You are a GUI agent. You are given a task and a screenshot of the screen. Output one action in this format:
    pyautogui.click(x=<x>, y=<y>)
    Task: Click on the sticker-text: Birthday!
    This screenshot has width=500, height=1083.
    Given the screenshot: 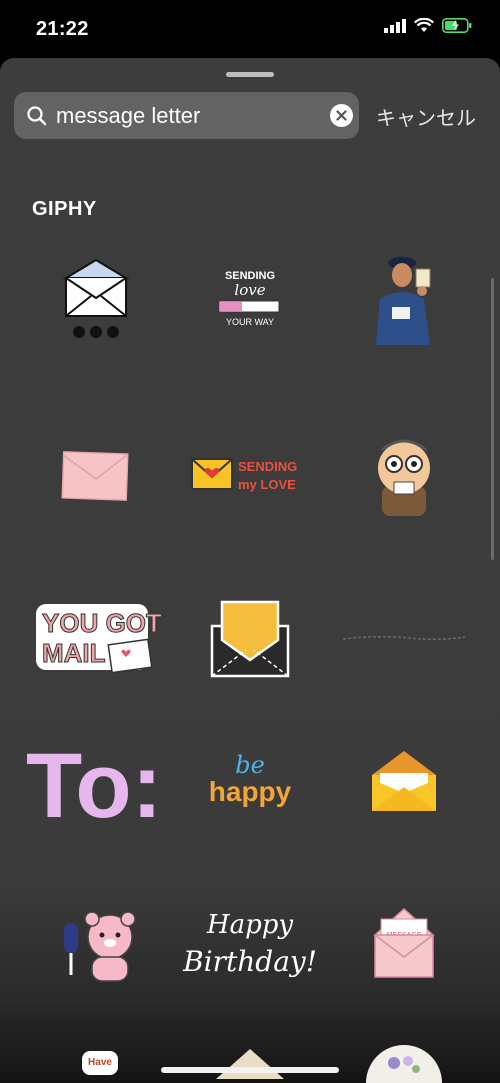 What is the action you would take?
    pyautogui.click(x=249, y=961)
    